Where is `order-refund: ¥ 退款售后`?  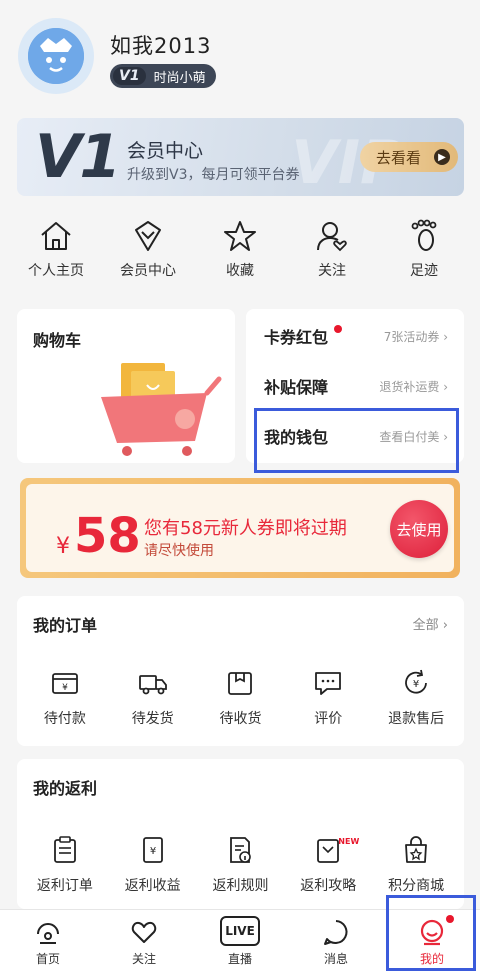
order-refund: ¥ 退款售后 is located at coordinates (416, 698).